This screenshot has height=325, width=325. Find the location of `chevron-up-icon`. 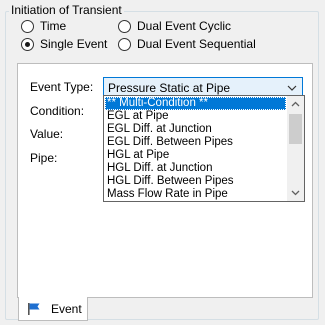

chevron-up-icon is located at coordinates (295, 104).